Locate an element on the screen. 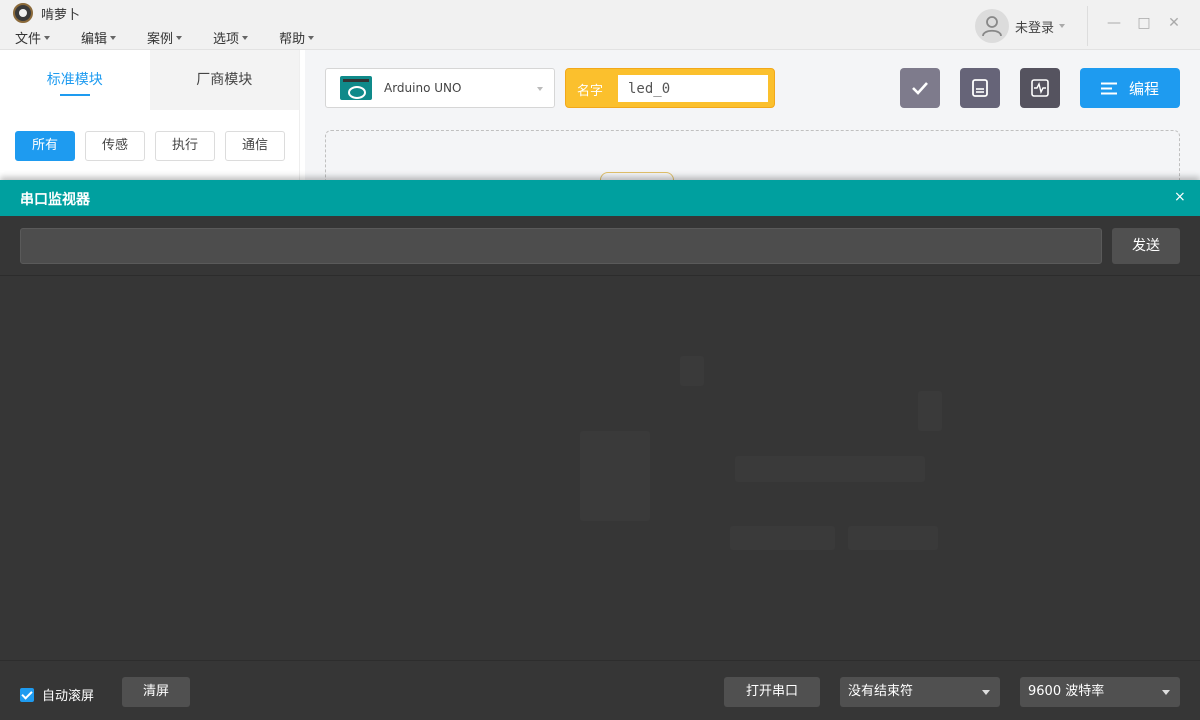  divider is located at coordinates (1087, 26).